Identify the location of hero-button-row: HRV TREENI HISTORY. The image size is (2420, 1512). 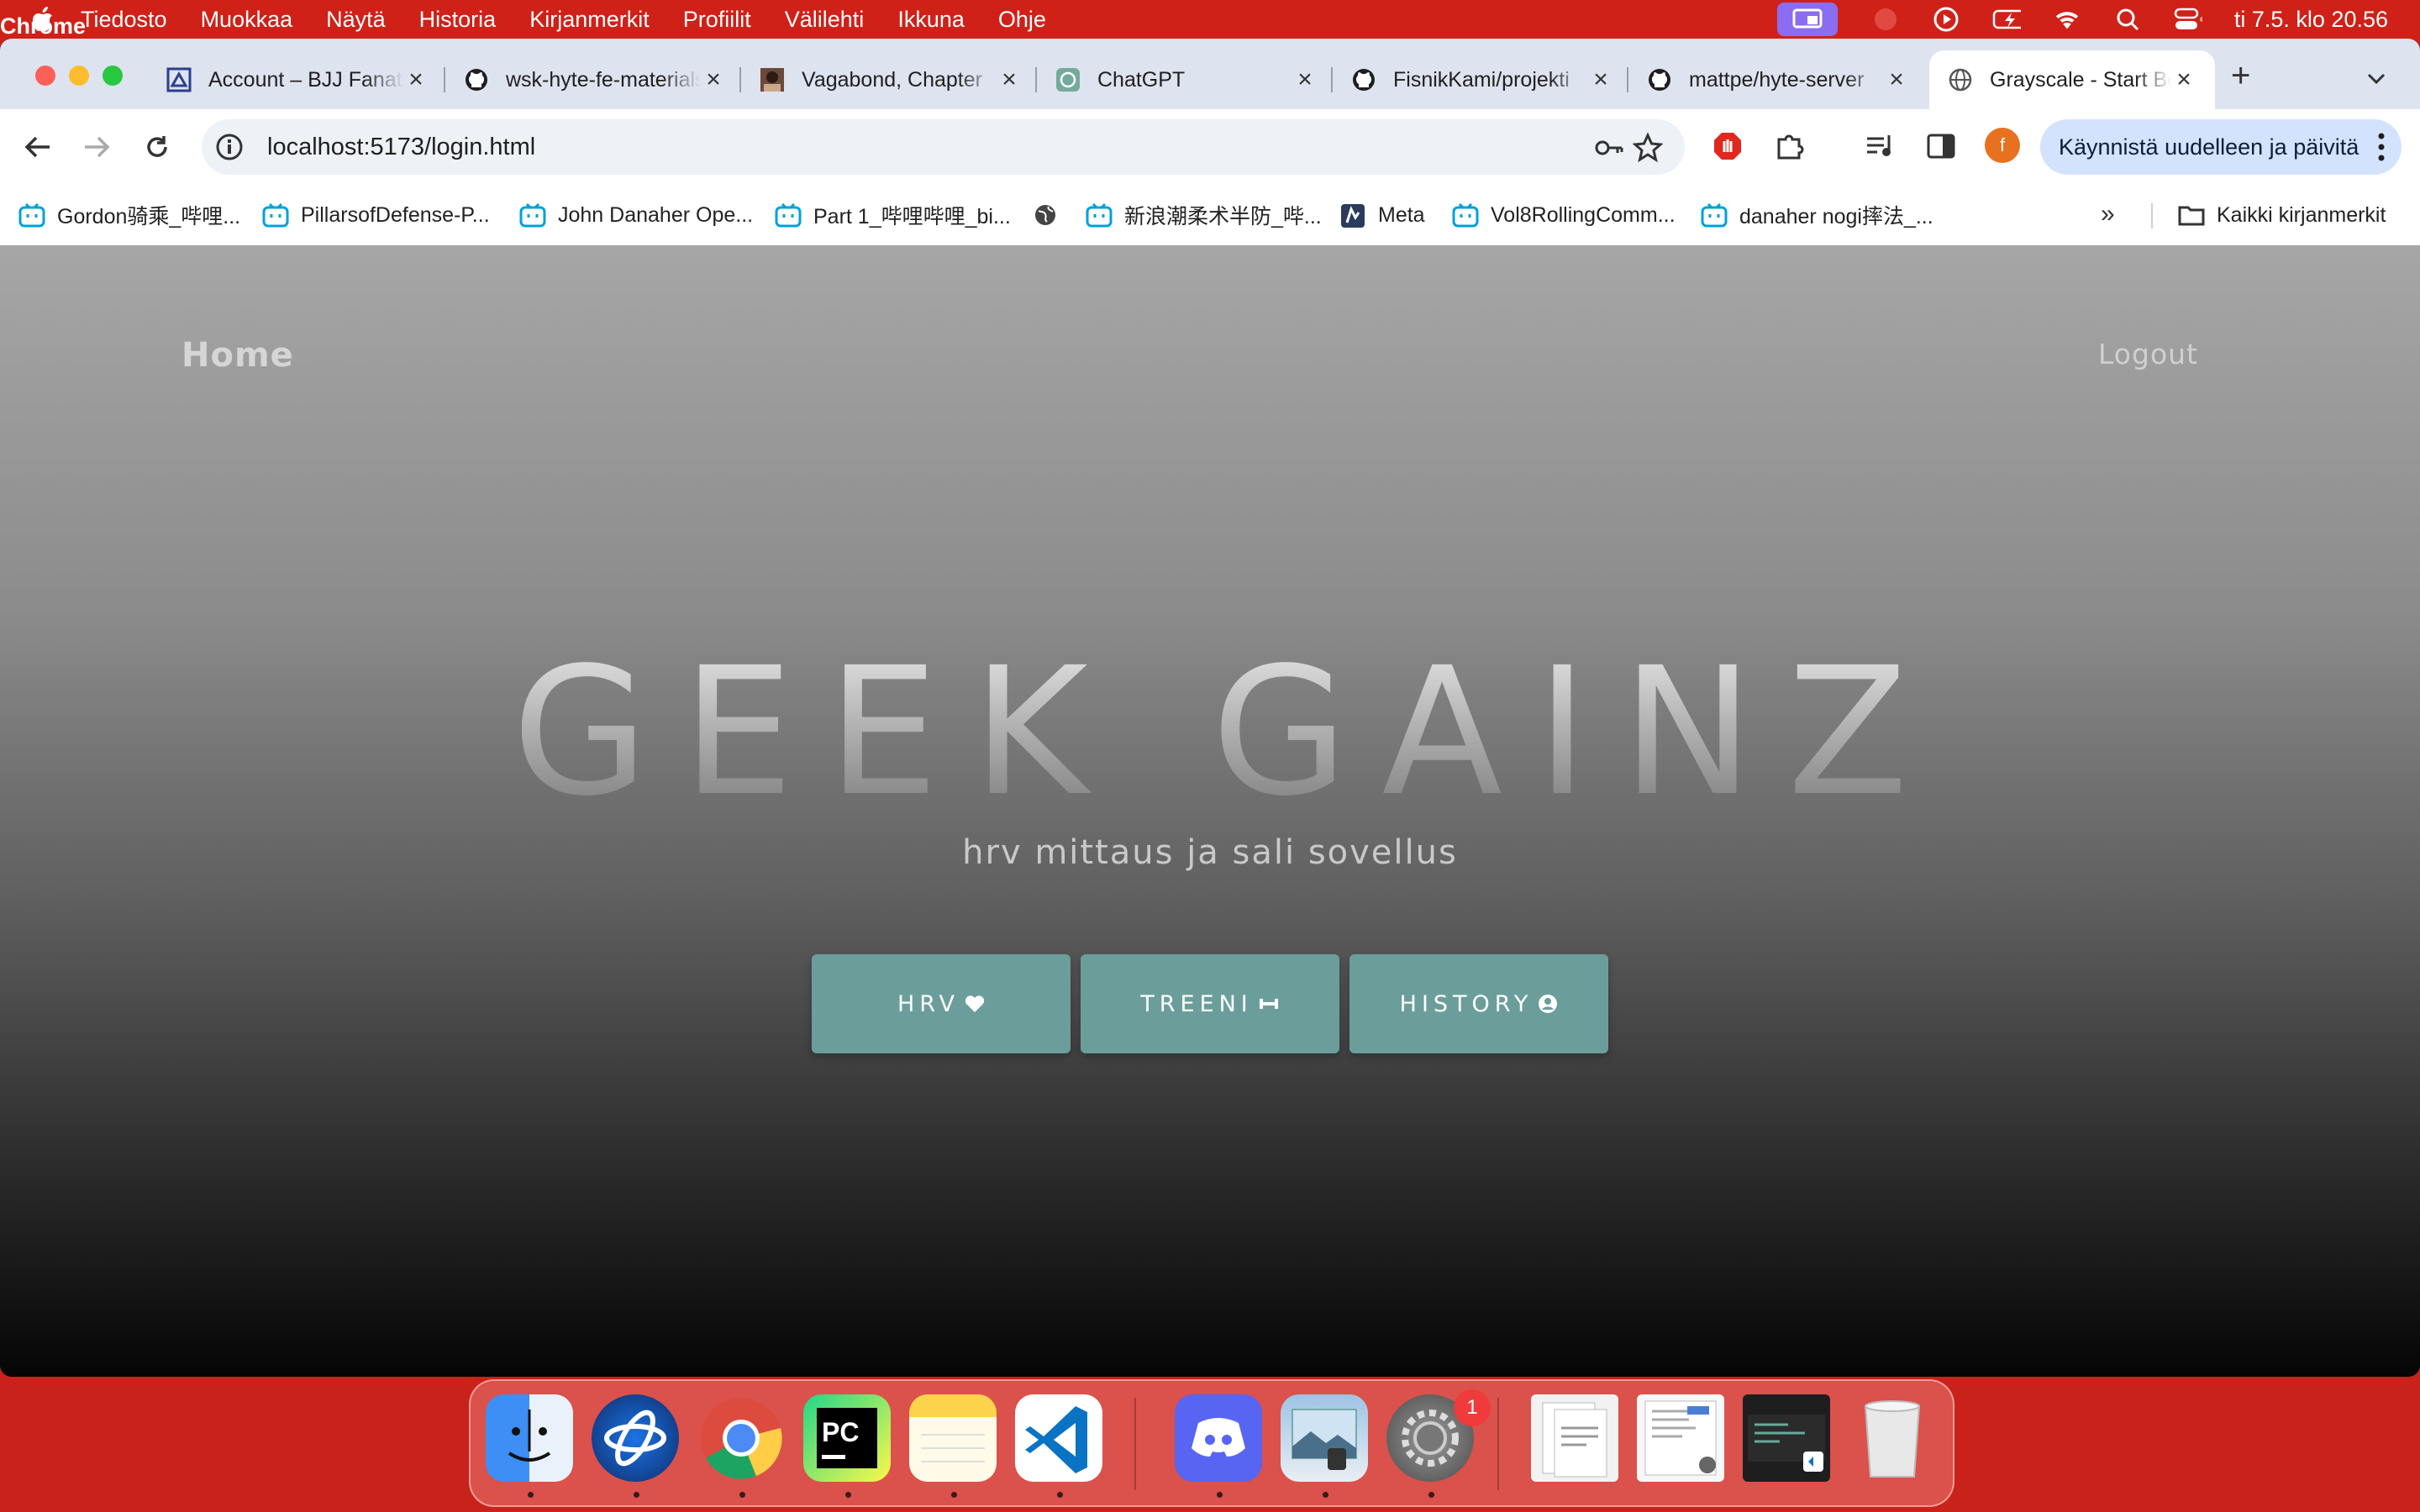
(1215, 1003).